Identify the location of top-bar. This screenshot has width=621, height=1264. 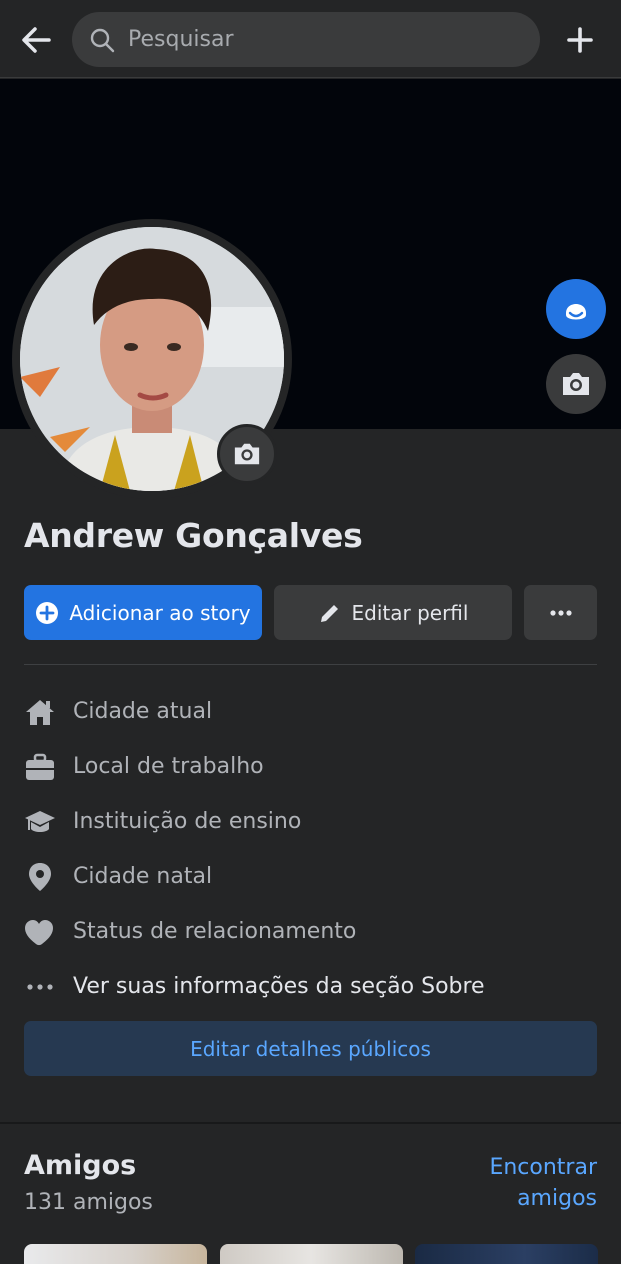
(310, 39).